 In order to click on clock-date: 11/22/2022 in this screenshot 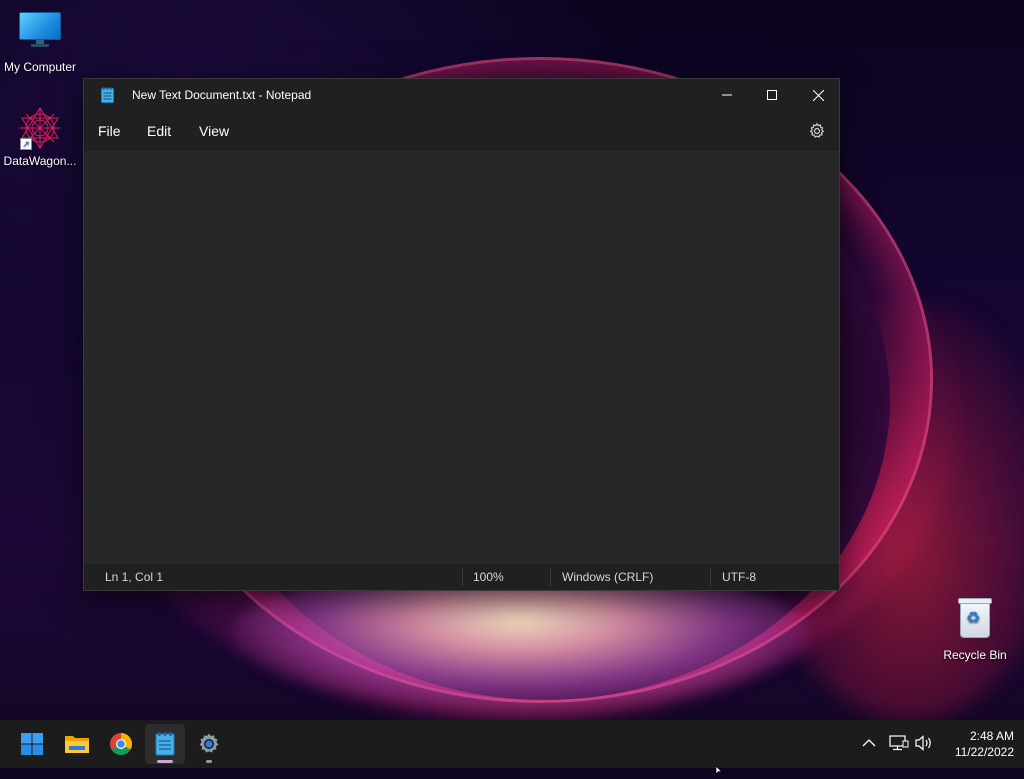, I will do `click(984, 752)`.